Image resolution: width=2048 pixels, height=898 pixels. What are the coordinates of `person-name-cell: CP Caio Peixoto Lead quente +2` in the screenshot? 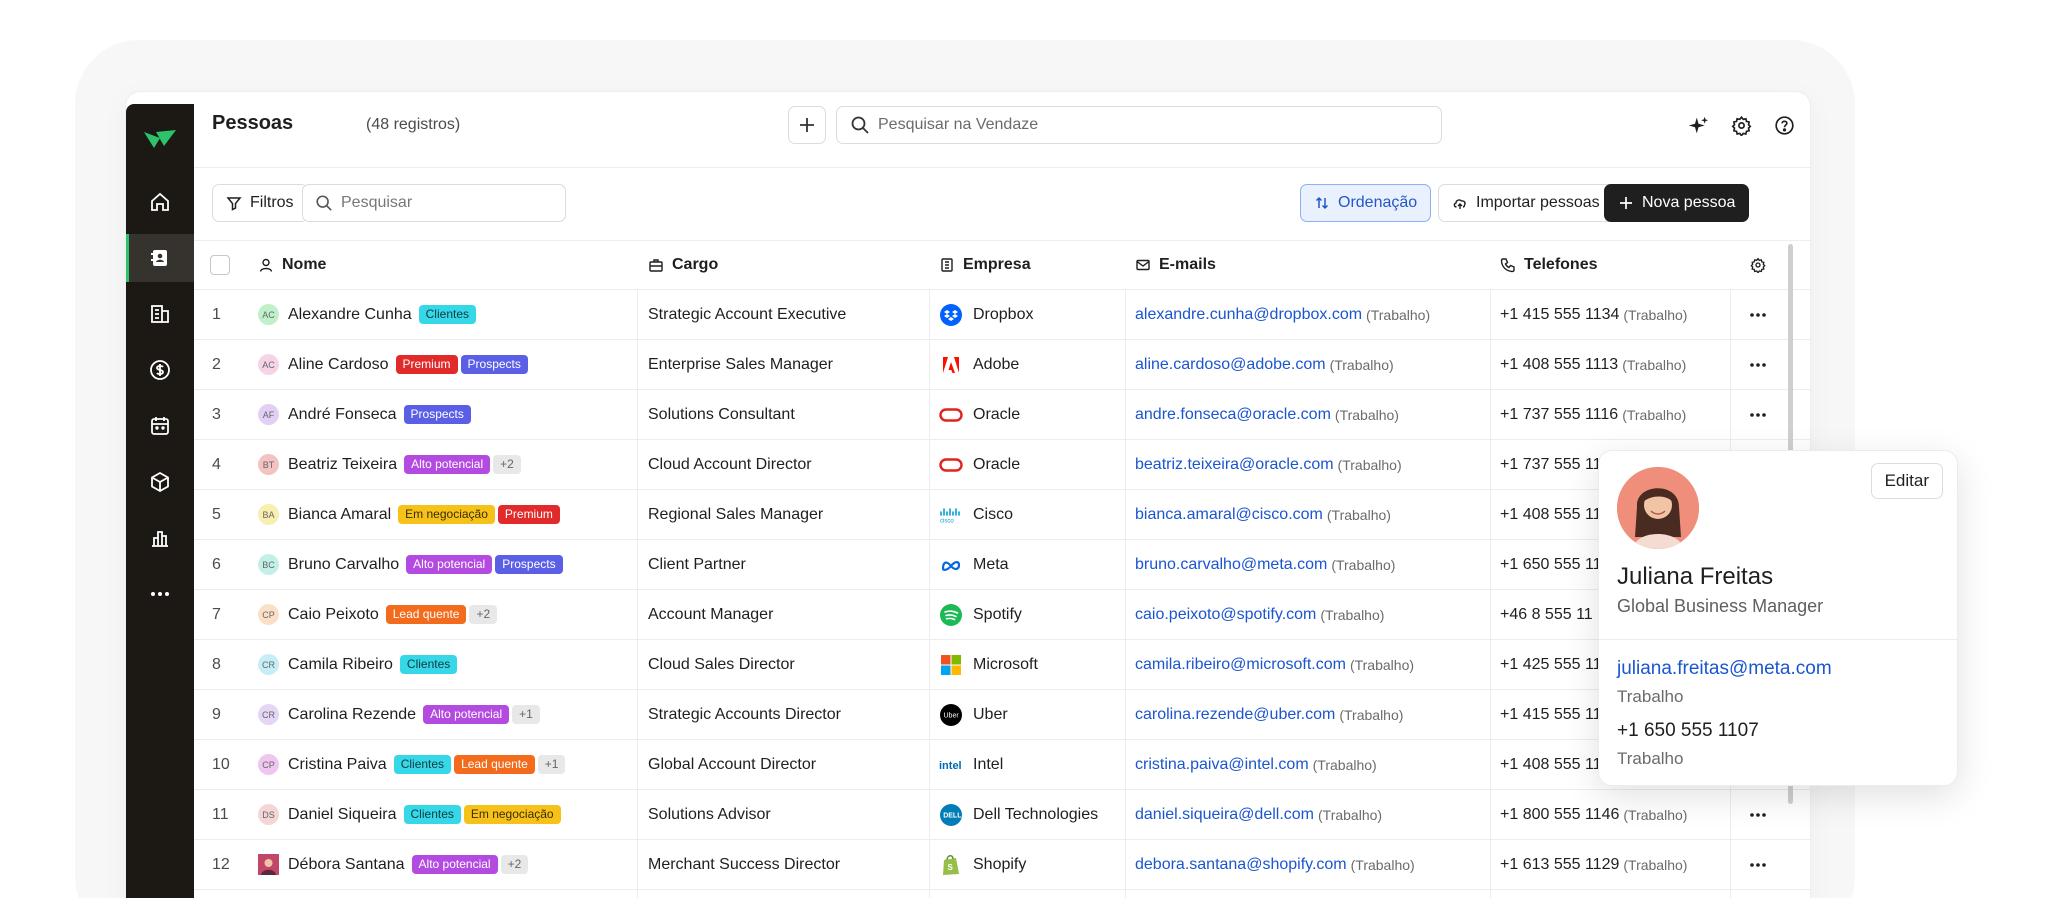 It's located at (378, 614).